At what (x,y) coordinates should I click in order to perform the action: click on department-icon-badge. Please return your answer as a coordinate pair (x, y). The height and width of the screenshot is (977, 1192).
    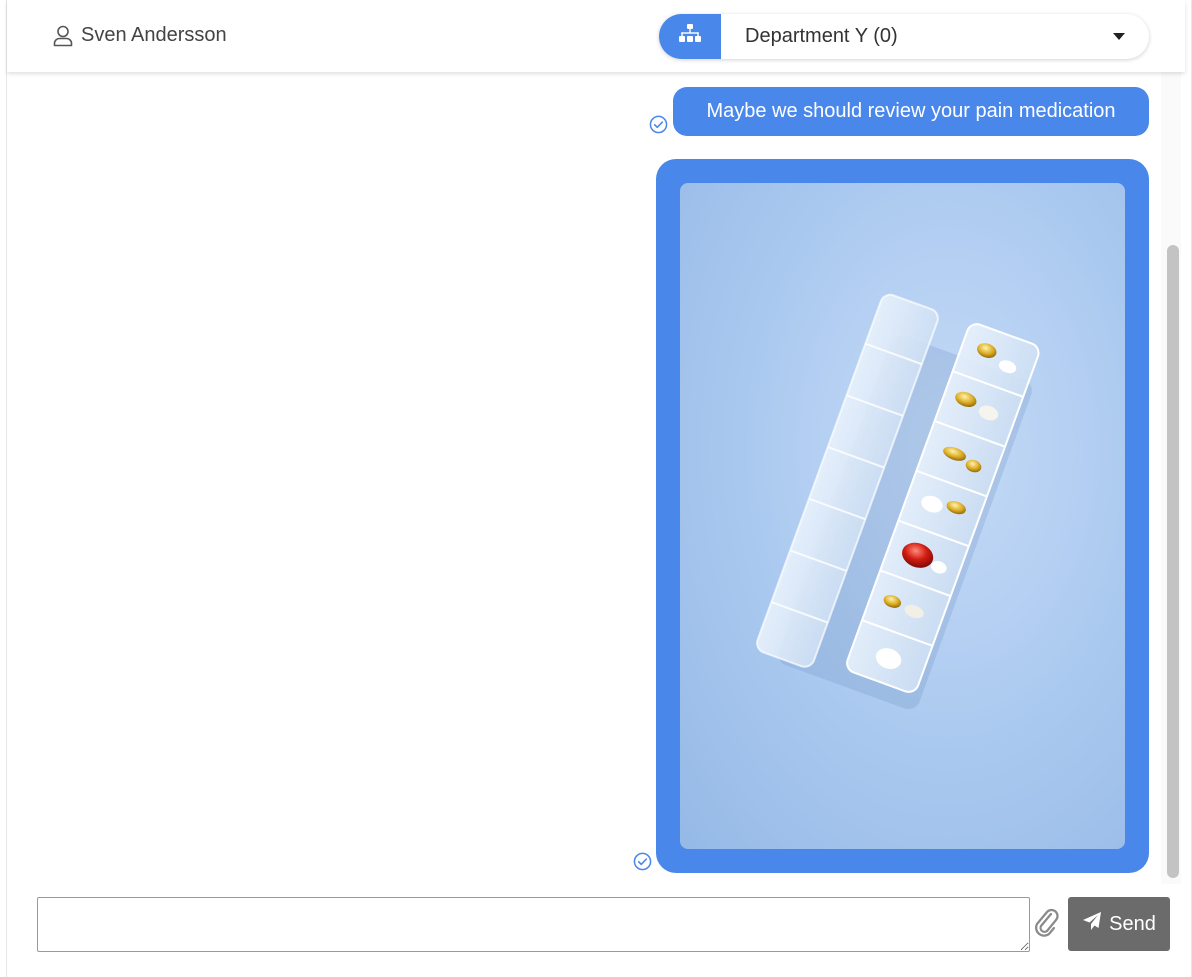
    Looking at the image, I should click on (690, 36).